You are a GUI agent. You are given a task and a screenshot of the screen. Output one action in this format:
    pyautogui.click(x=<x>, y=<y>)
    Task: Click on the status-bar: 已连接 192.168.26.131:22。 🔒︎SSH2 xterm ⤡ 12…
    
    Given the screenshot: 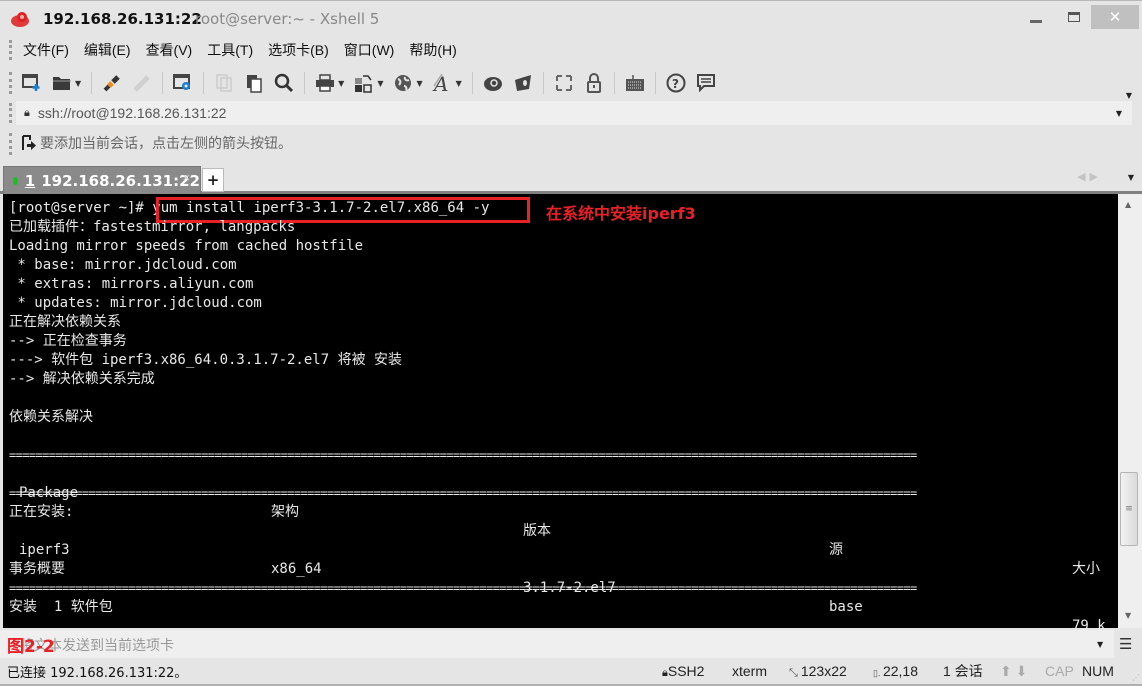 What is the action you would take?
    pyautogui.click(x=571, y=672)
    